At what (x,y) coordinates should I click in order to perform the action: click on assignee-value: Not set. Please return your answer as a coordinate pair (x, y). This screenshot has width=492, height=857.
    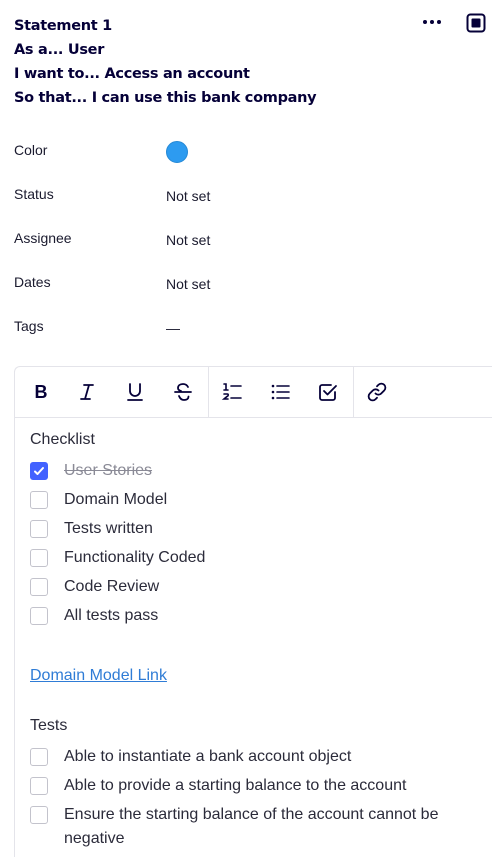
    Looking at the image, I should click on (188, 240).